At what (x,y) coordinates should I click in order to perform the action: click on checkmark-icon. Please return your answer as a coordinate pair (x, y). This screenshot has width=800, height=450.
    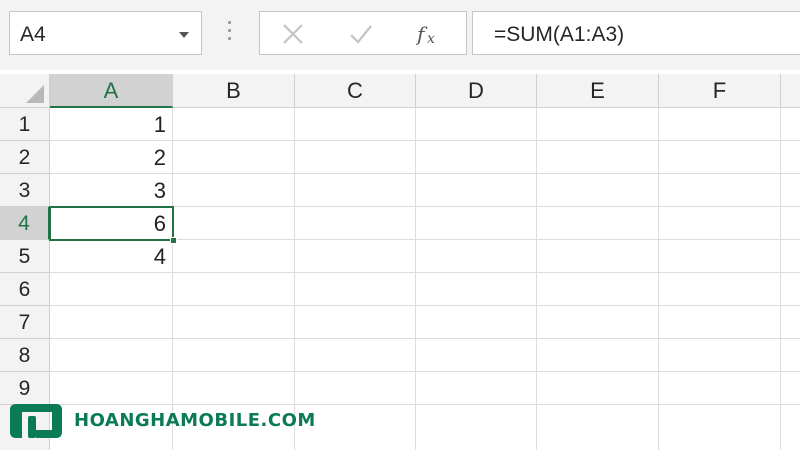
    Looking at the image, I should click on (361, 34).